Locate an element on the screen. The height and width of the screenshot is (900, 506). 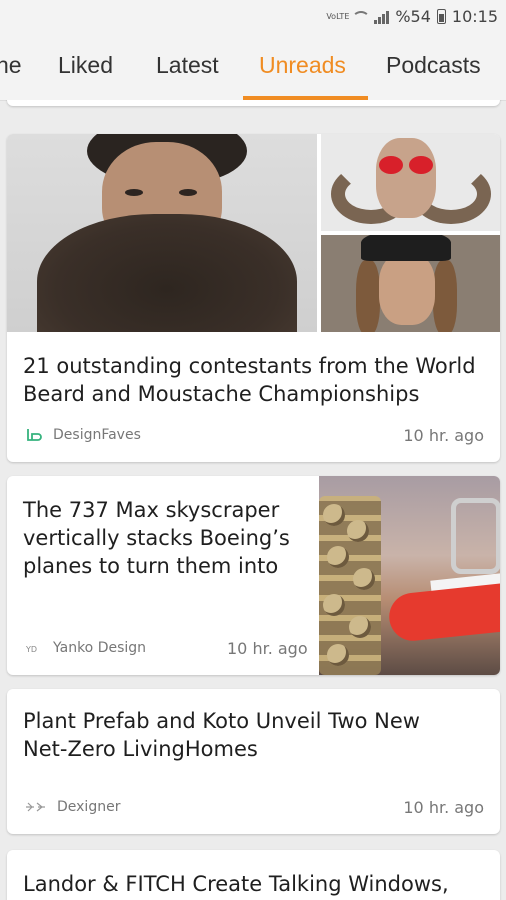
article-card-partial is located at coordinates (253, 103).